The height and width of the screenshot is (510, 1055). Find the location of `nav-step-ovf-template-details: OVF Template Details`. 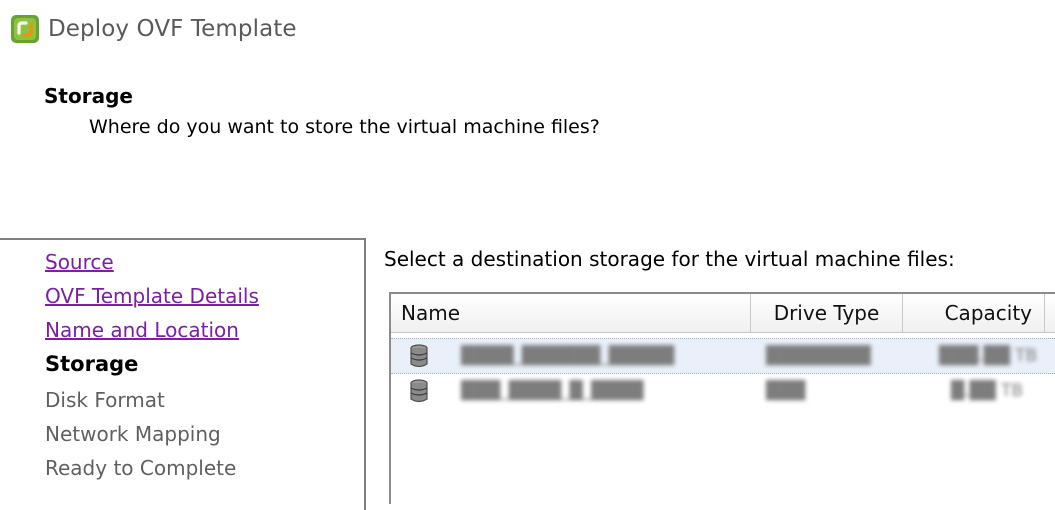

nav-step-ovf-template-details: OVF Template Details is located at coordinates (152, 296).